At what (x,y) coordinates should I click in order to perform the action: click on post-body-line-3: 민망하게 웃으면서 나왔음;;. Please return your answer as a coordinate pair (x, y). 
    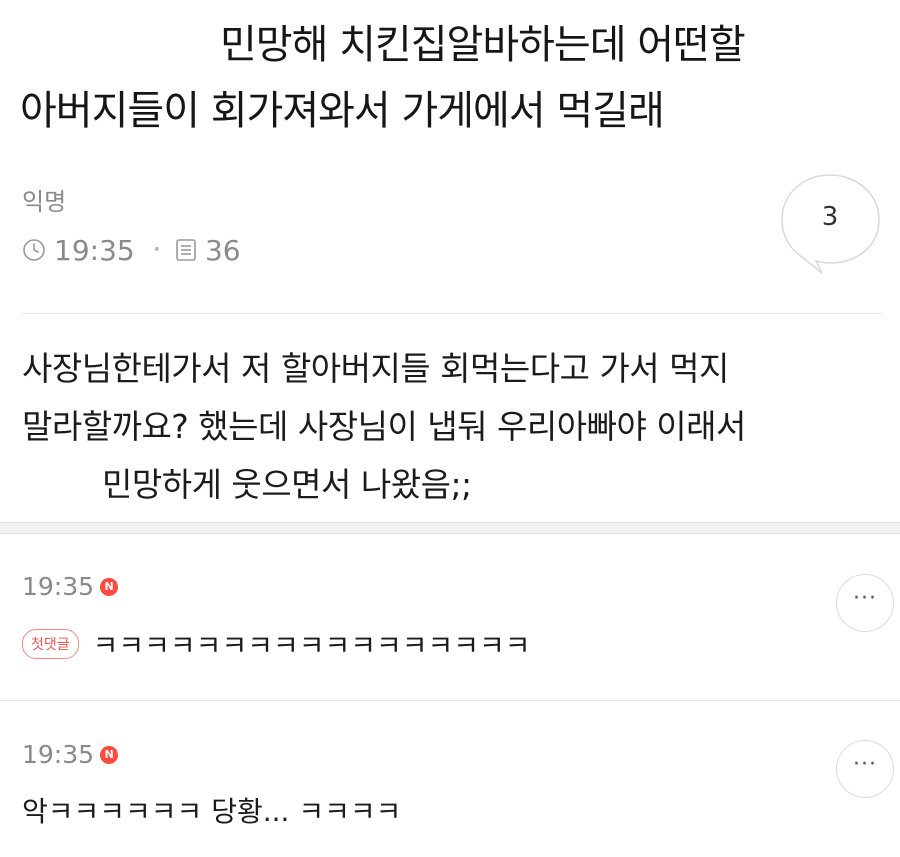
    Looking at the image, I should click on (287, 484).